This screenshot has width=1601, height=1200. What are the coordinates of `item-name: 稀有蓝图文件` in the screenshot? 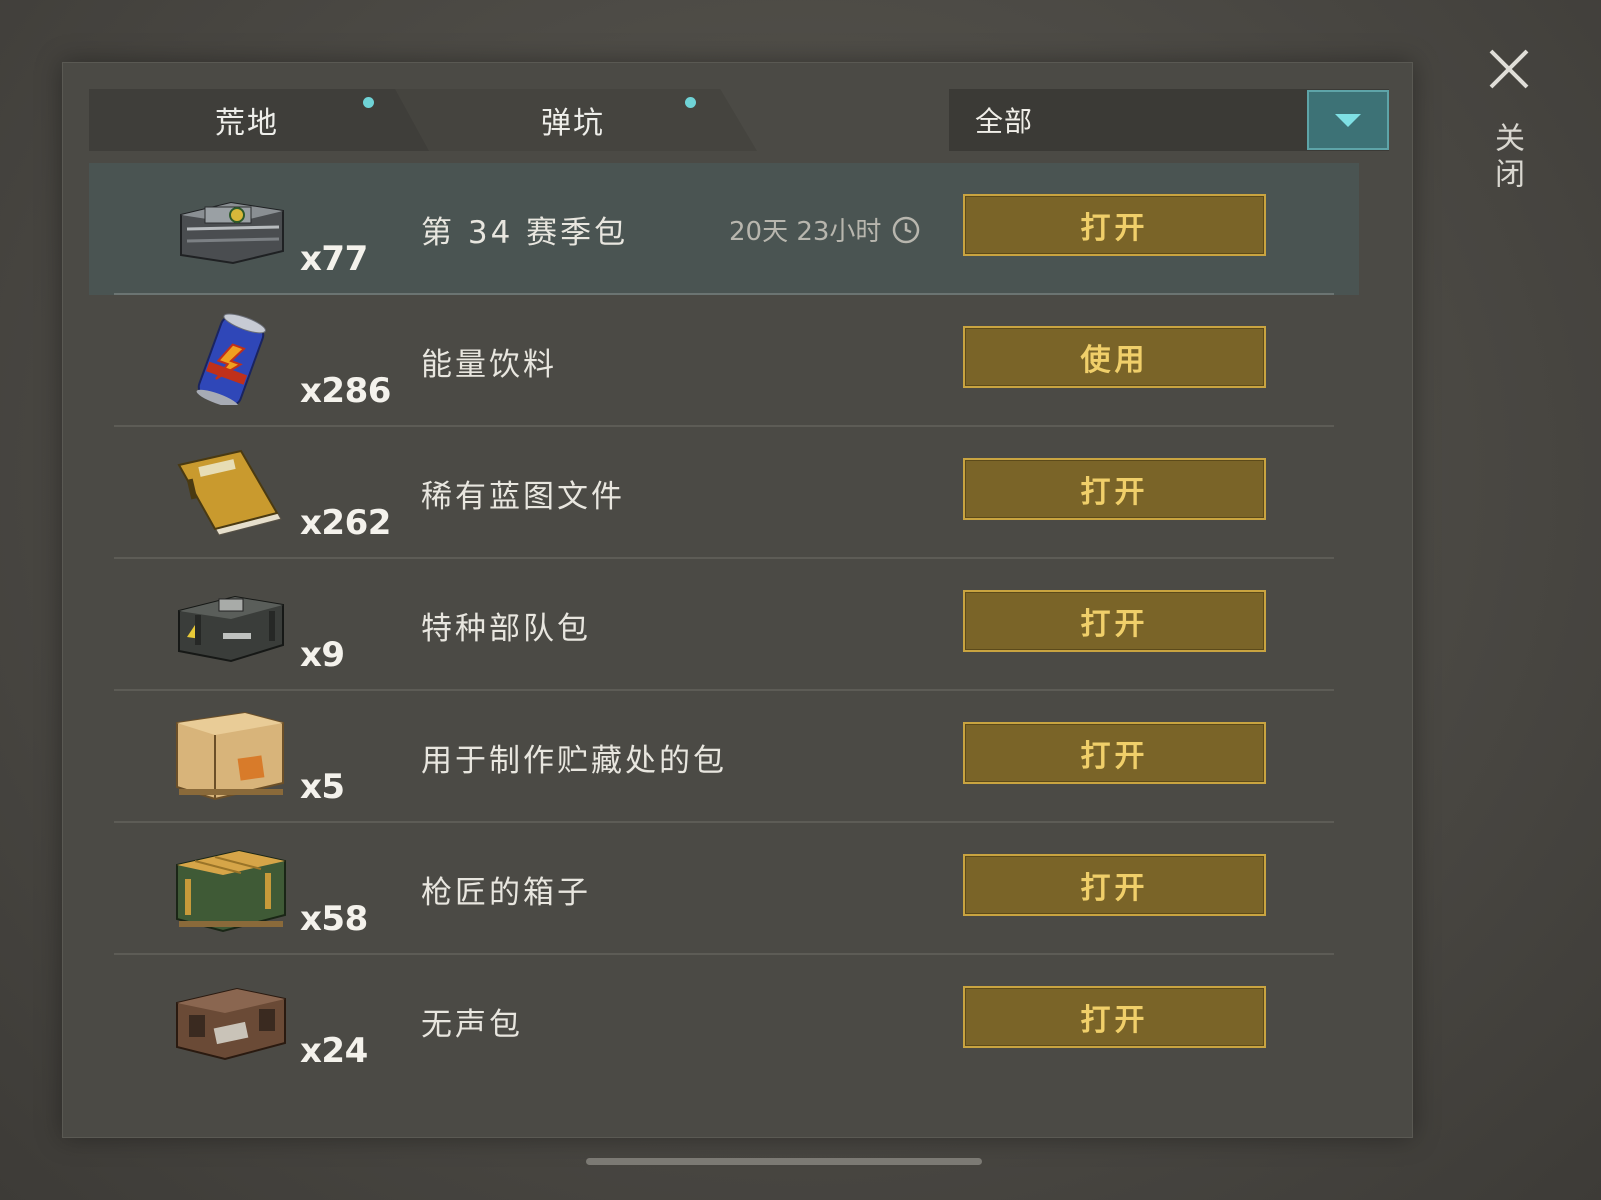 It's located at (523, 497).